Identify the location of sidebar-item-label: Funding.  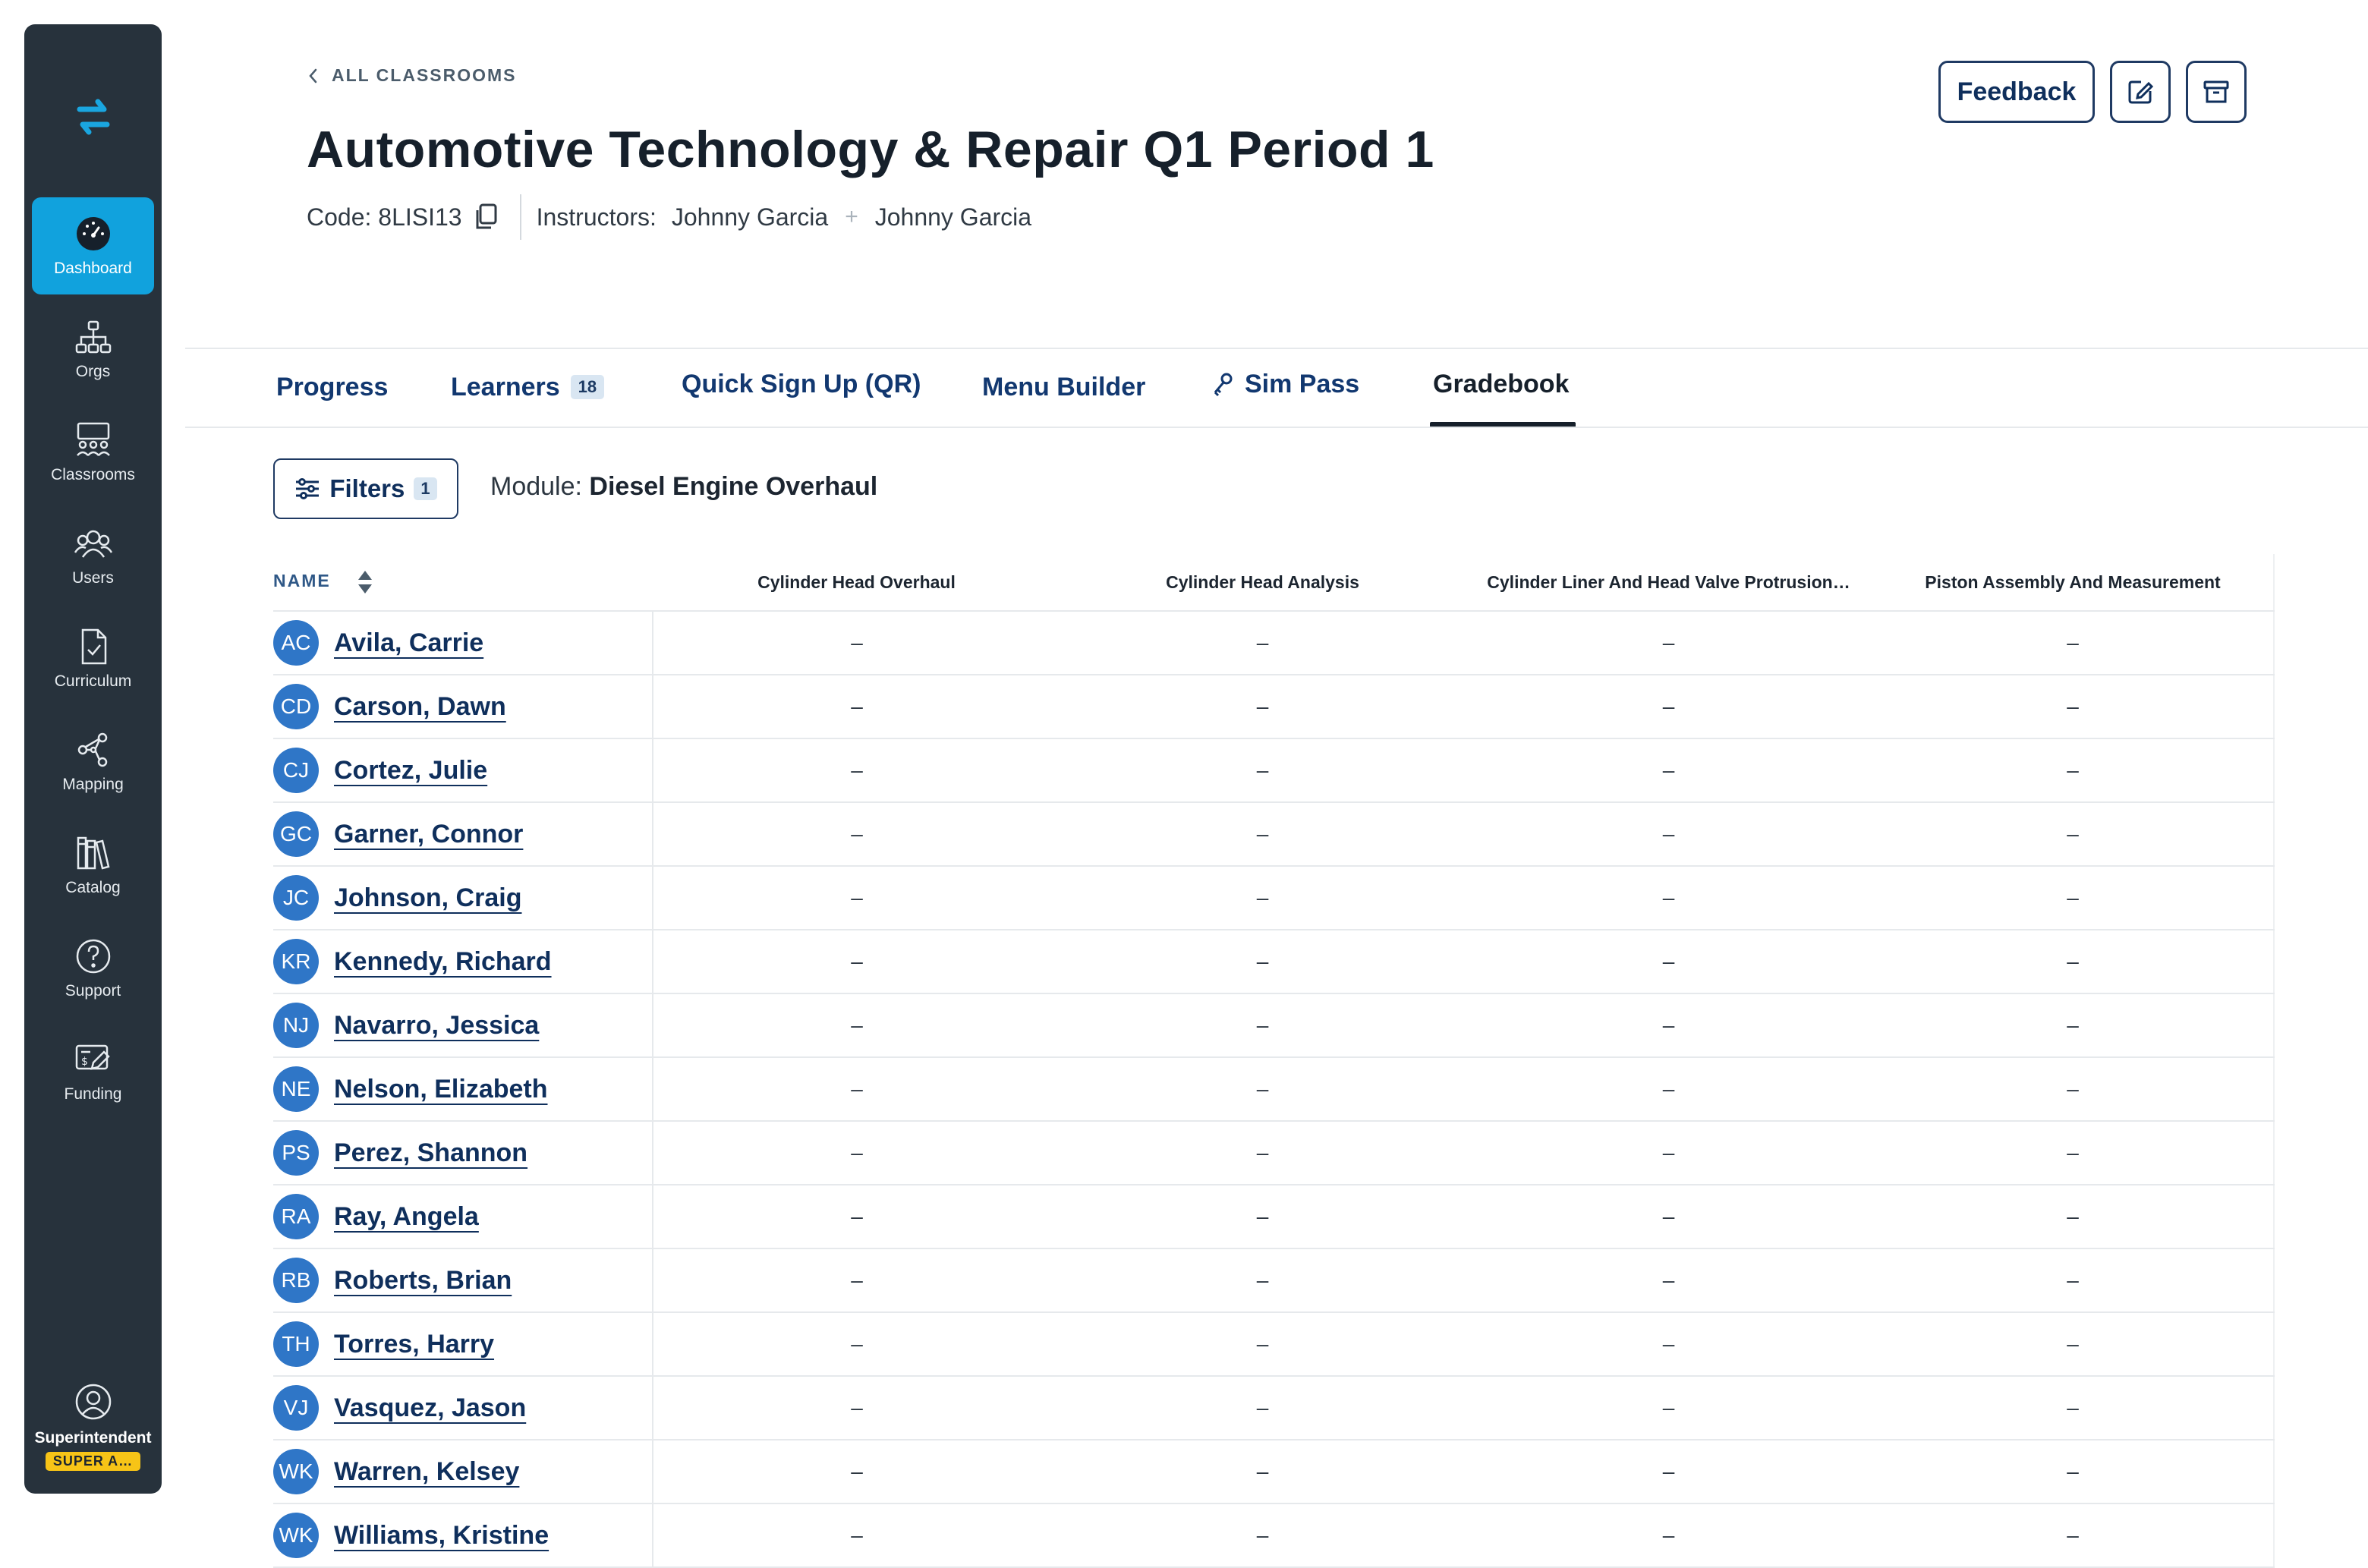
(93, 1094).